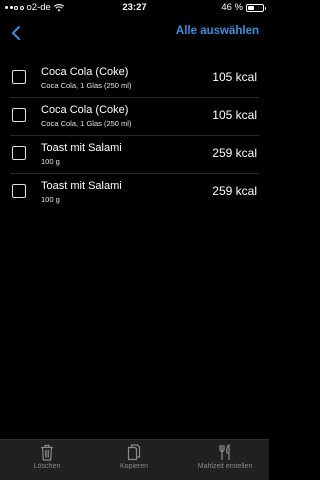  What do you see at coordinates (134, 8) in the screenshot?
I see `status-bar: o2-de 23:27 46 %` at bounding box center [134, 8].